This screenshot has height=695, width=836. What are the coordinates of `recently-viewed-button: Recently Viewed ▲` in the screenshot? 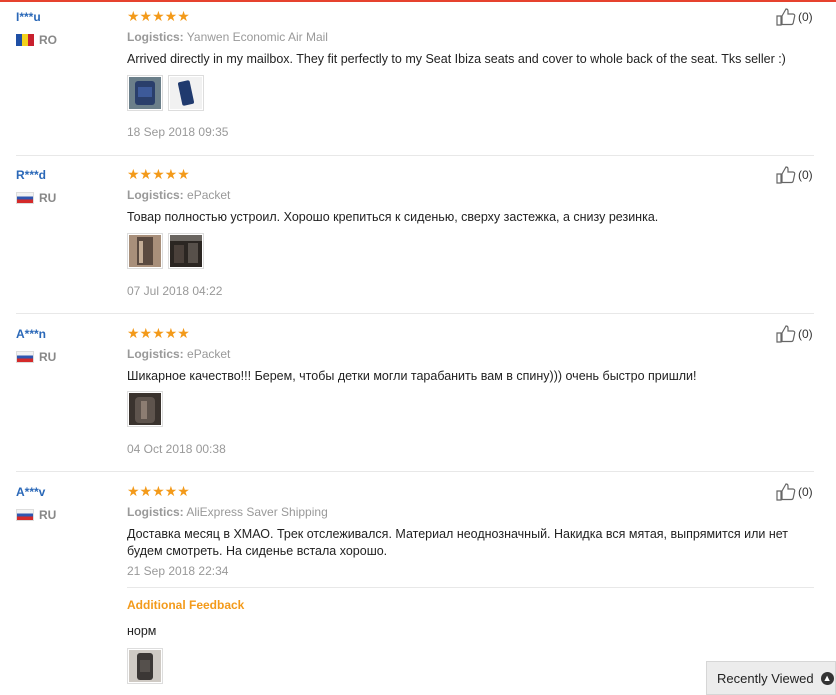 It's located at (771, 678).